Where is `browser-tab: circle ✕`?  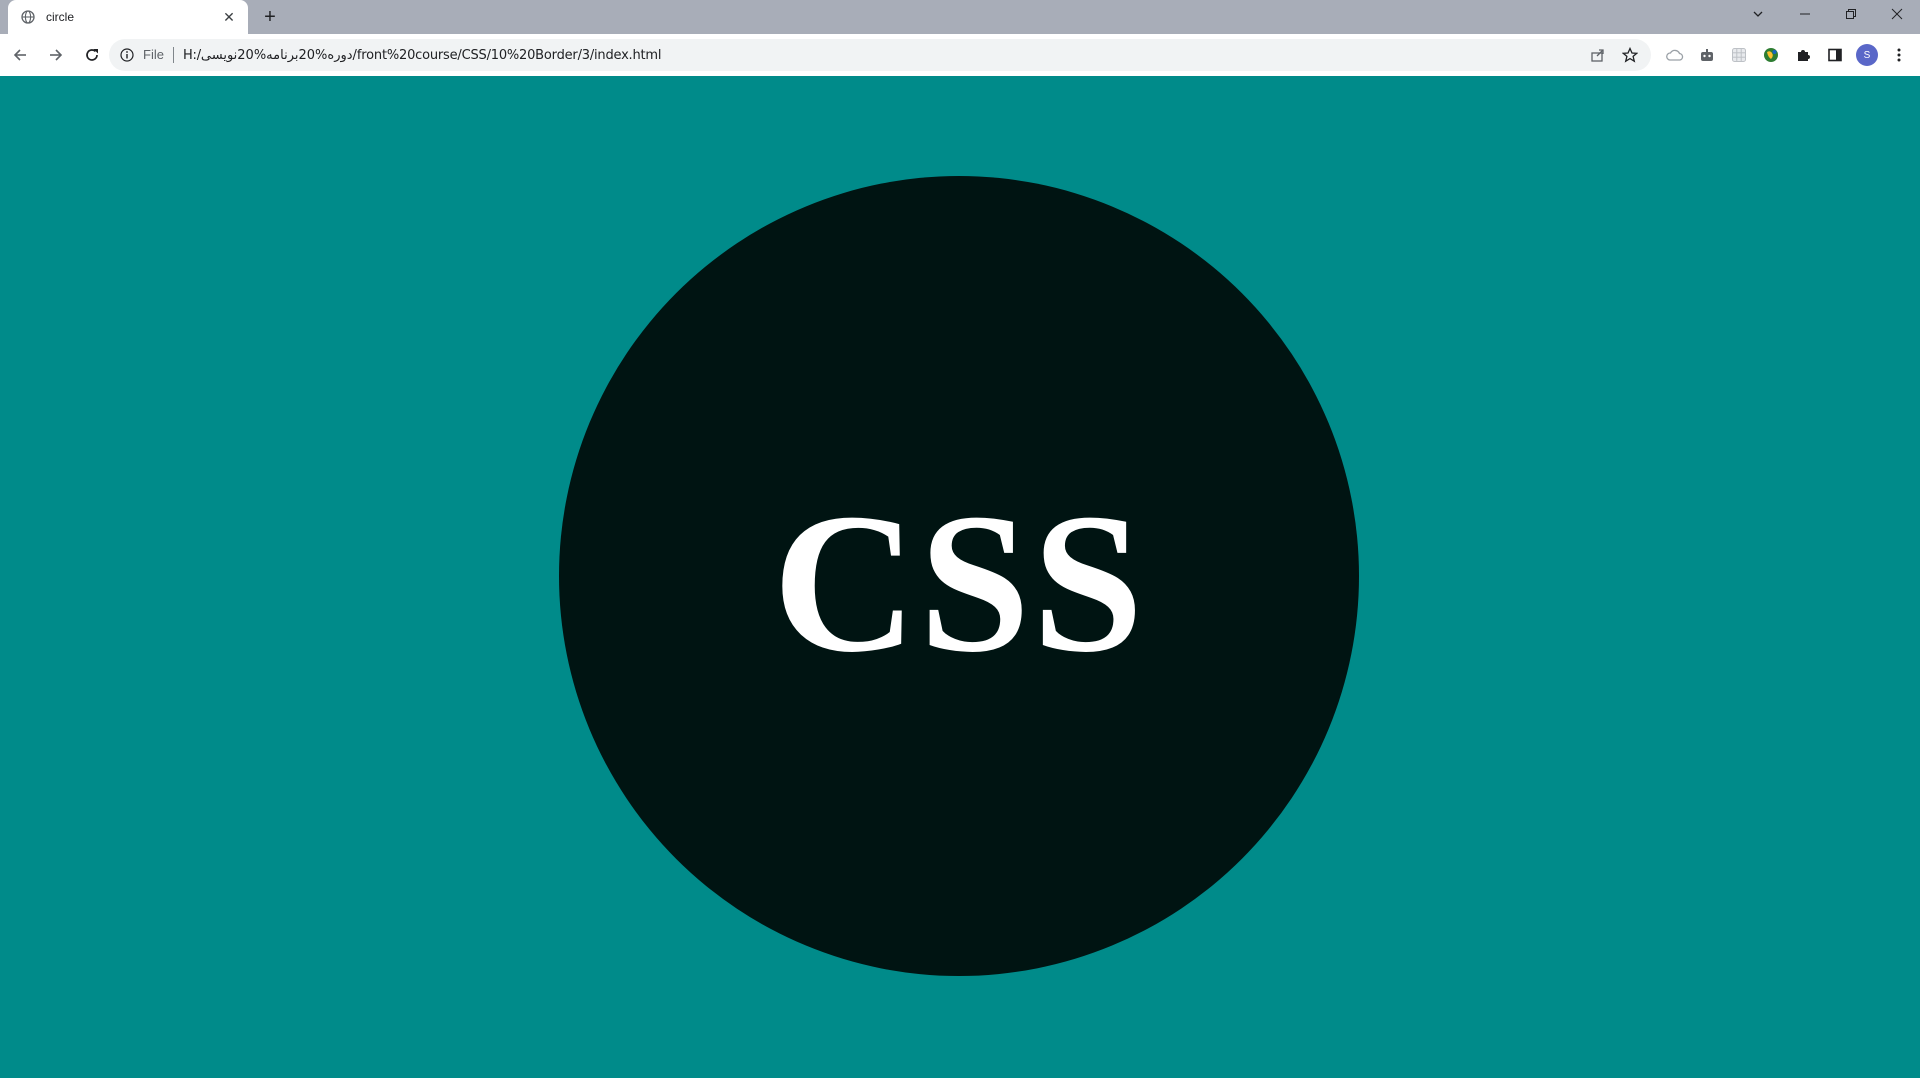
browser-tab: circle ✕ is located at coordinates (128, 17).